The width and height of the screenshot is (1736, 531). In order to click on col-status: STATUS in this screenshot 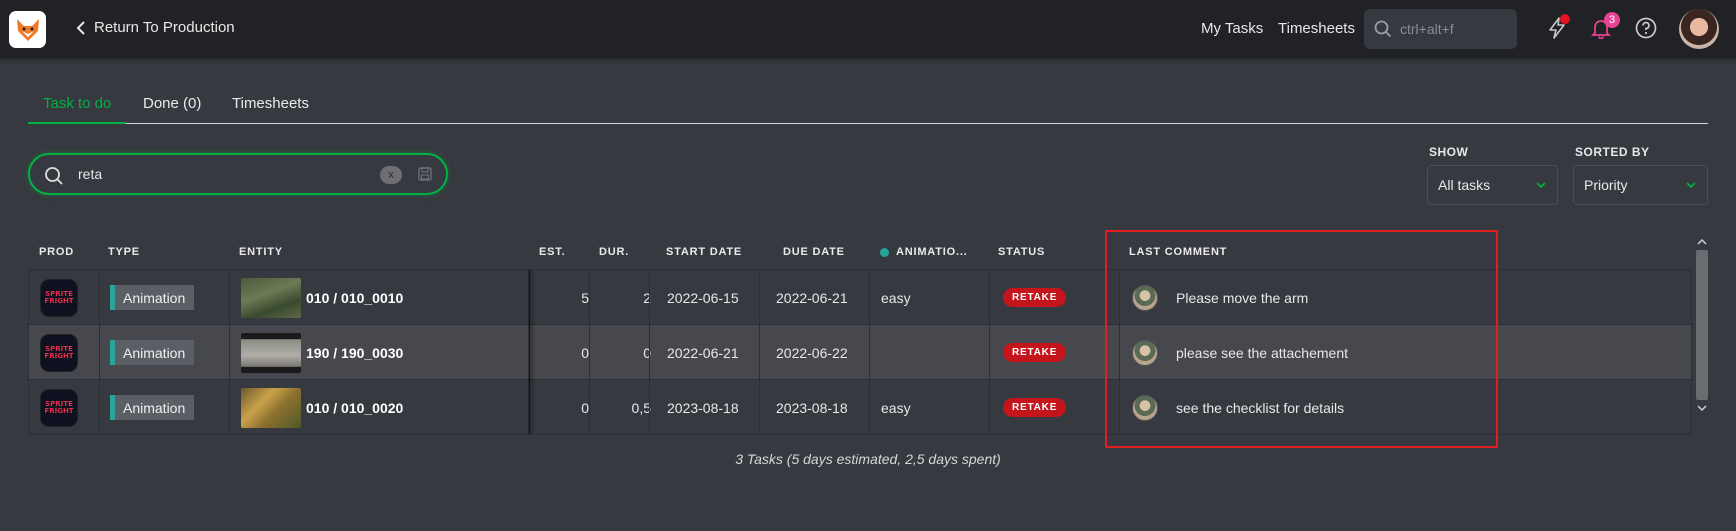, I will do `click(1021, 252)`.